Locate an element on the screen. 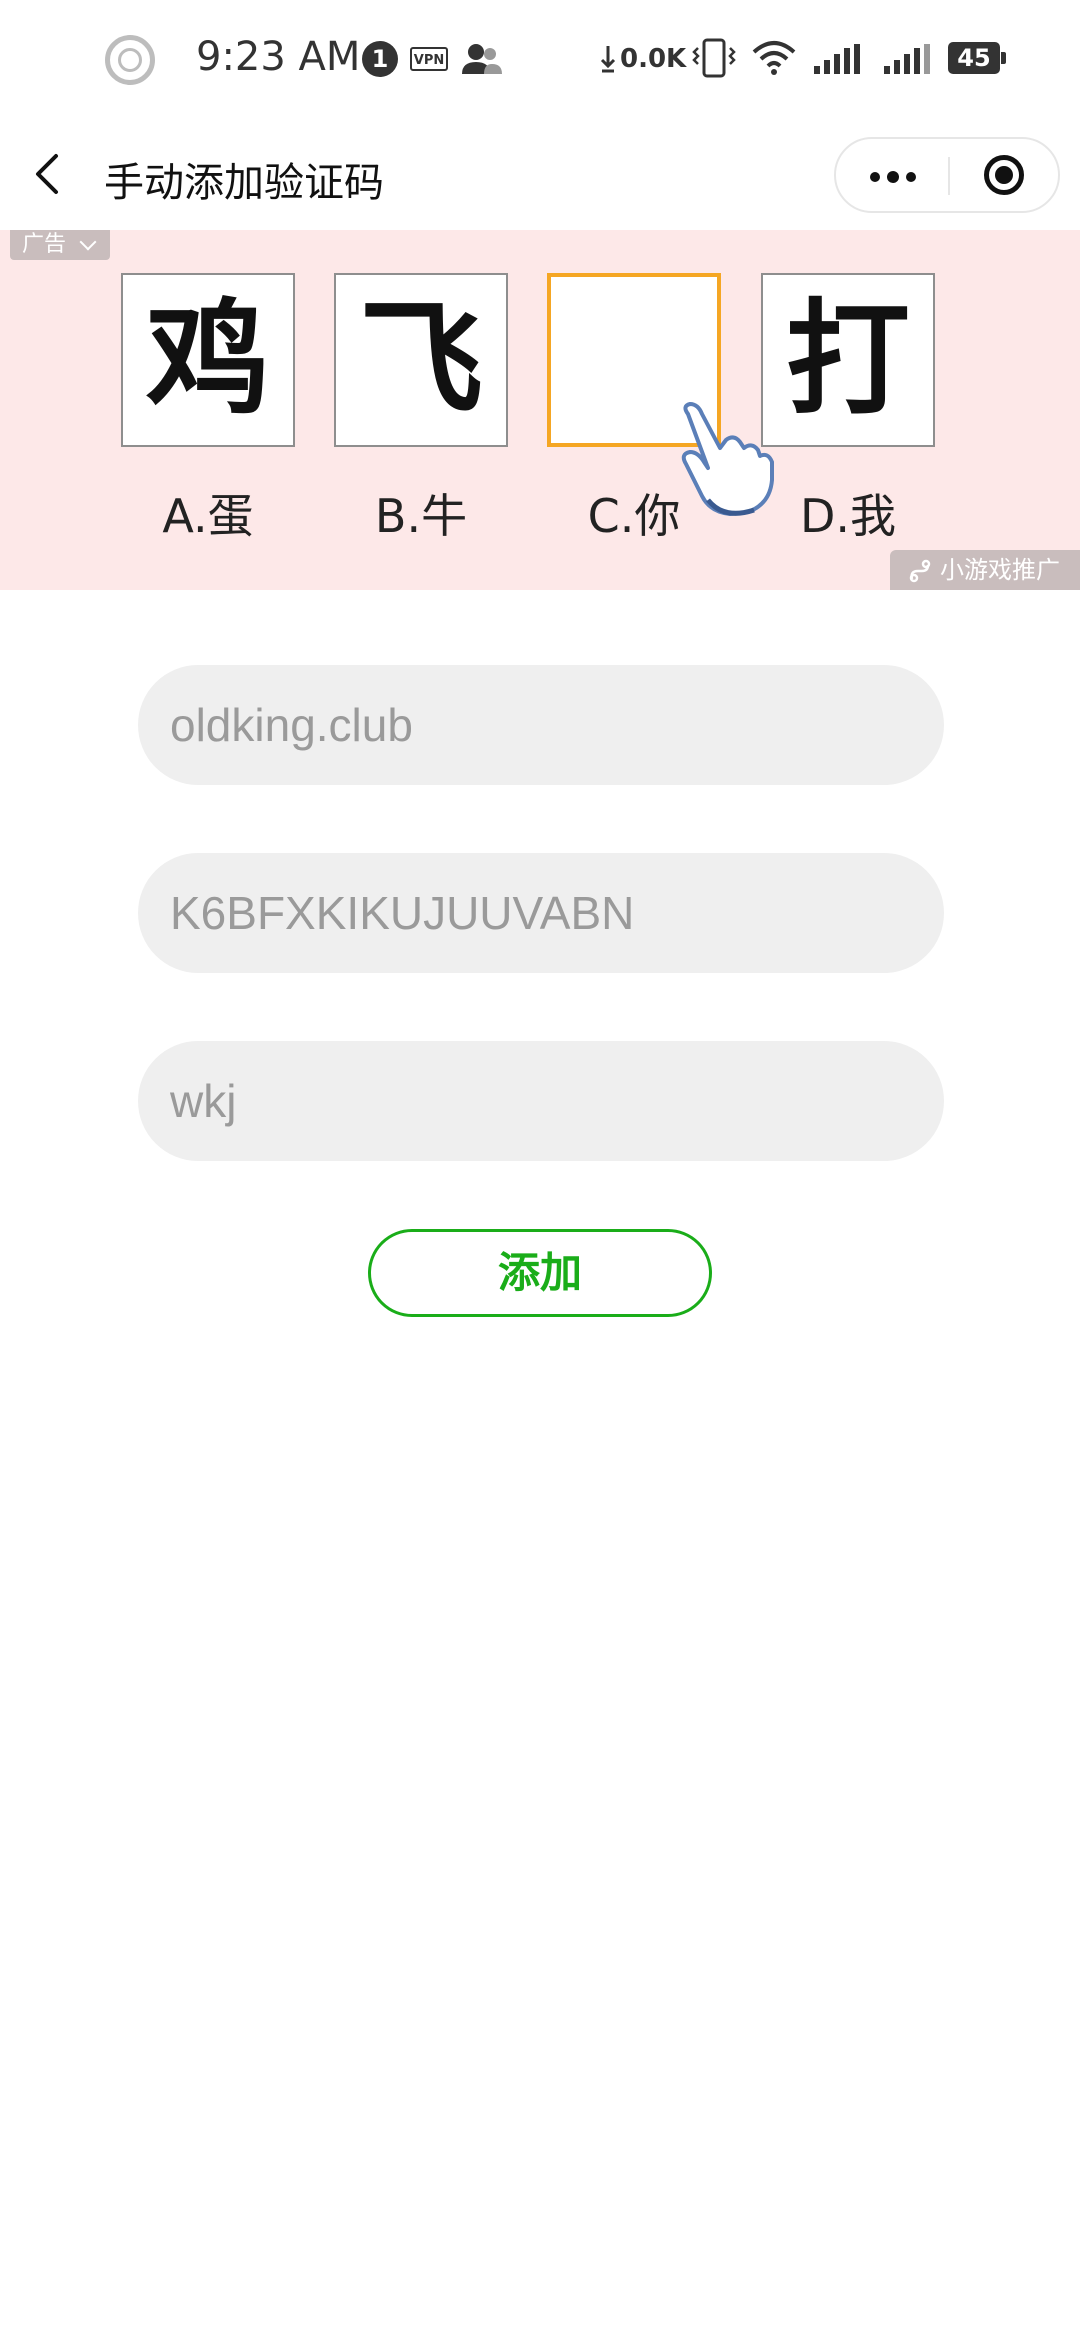 This screenshot has width=1080, height=2340. char-box-4: 打 is located at coordinates (848, 360).